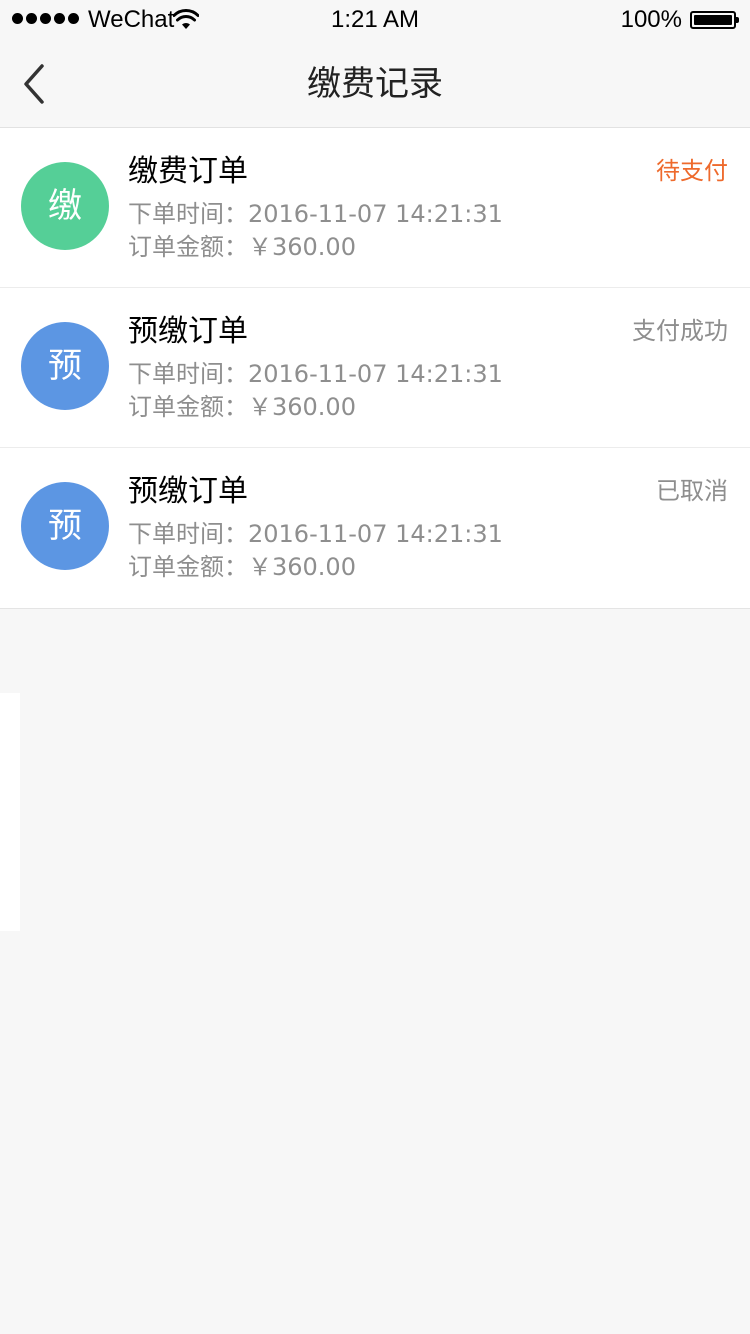 The image size is (750, 1334). Describe the element at coordinates (10, 812) in the screenshot. I see `edge-panel` at that location.